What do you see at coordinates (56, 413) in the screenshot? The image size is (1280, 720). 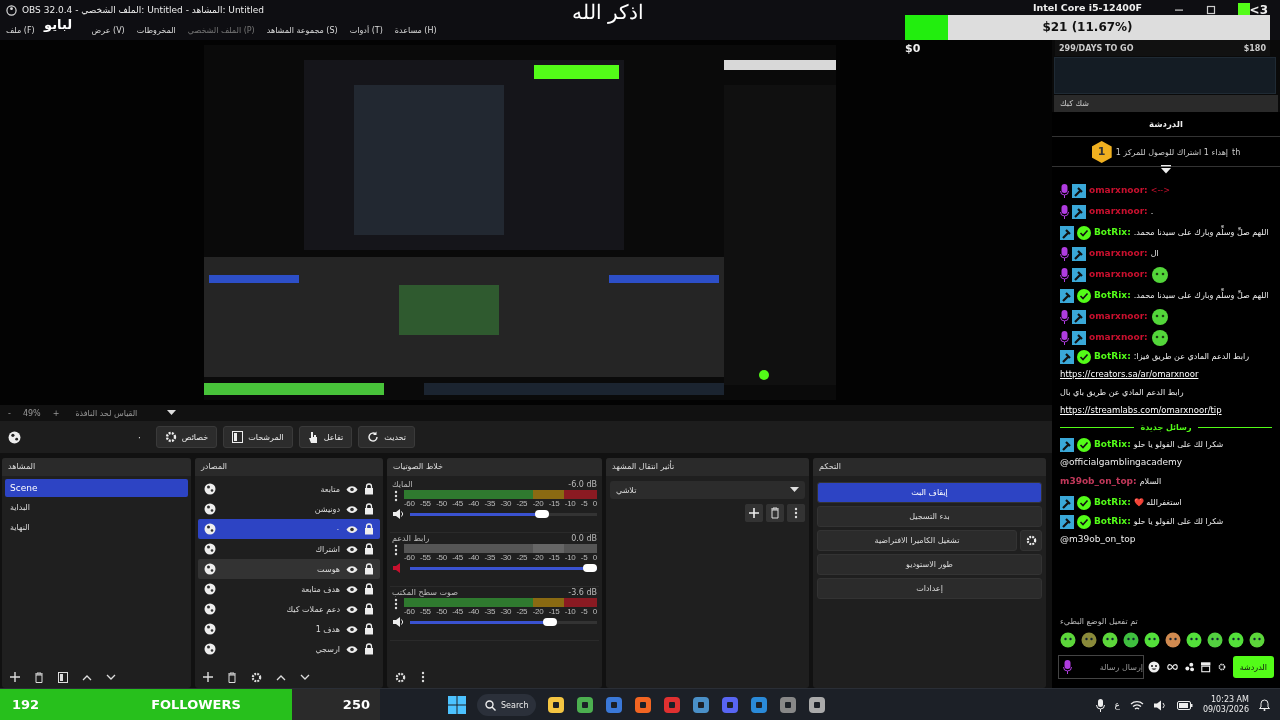 I see `zoom-in-button: +` at bounding box center [56, 413].